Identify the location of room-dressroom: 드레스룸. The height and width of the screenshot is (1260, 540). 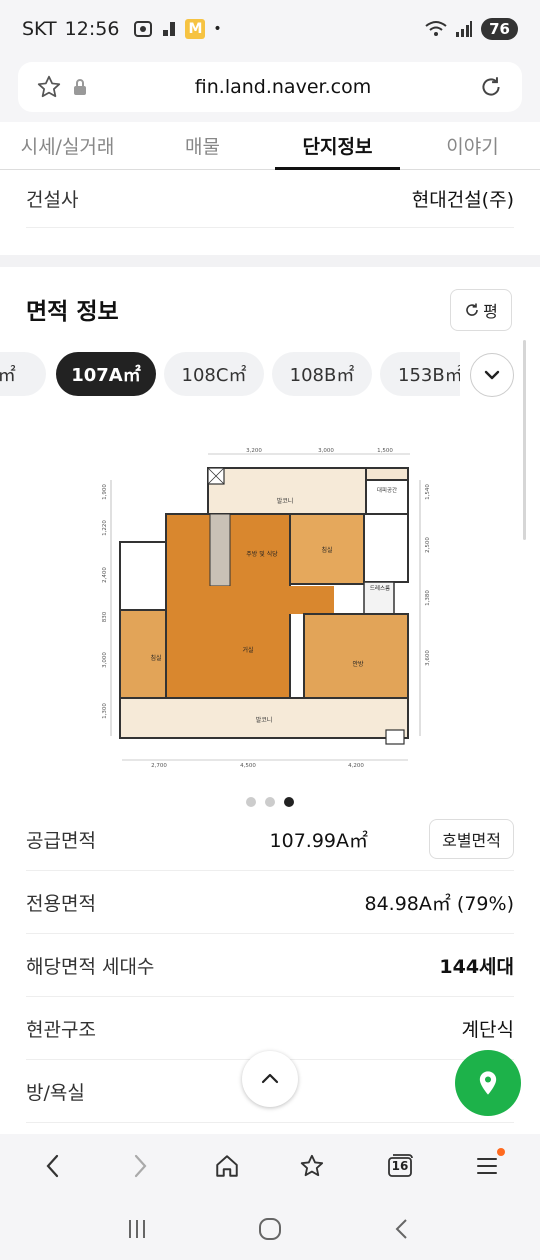
(380, 588).